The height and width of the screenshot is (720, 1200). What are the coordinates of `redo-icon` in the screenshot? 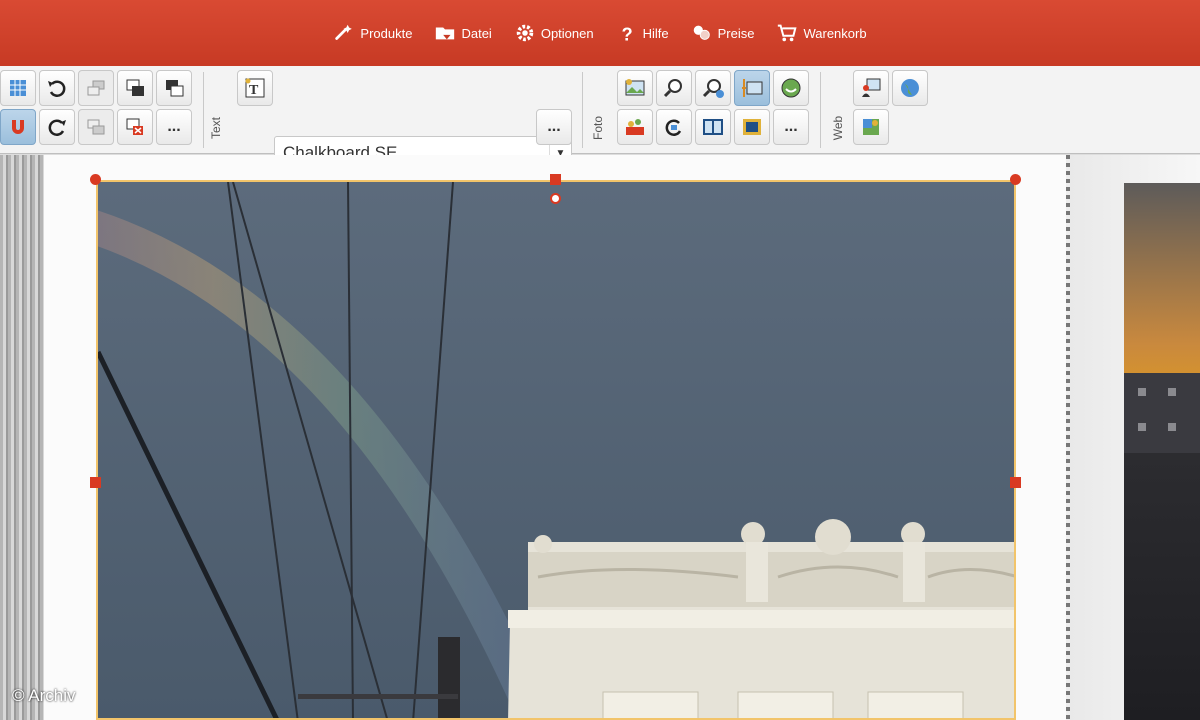 It's located at (57, 127).